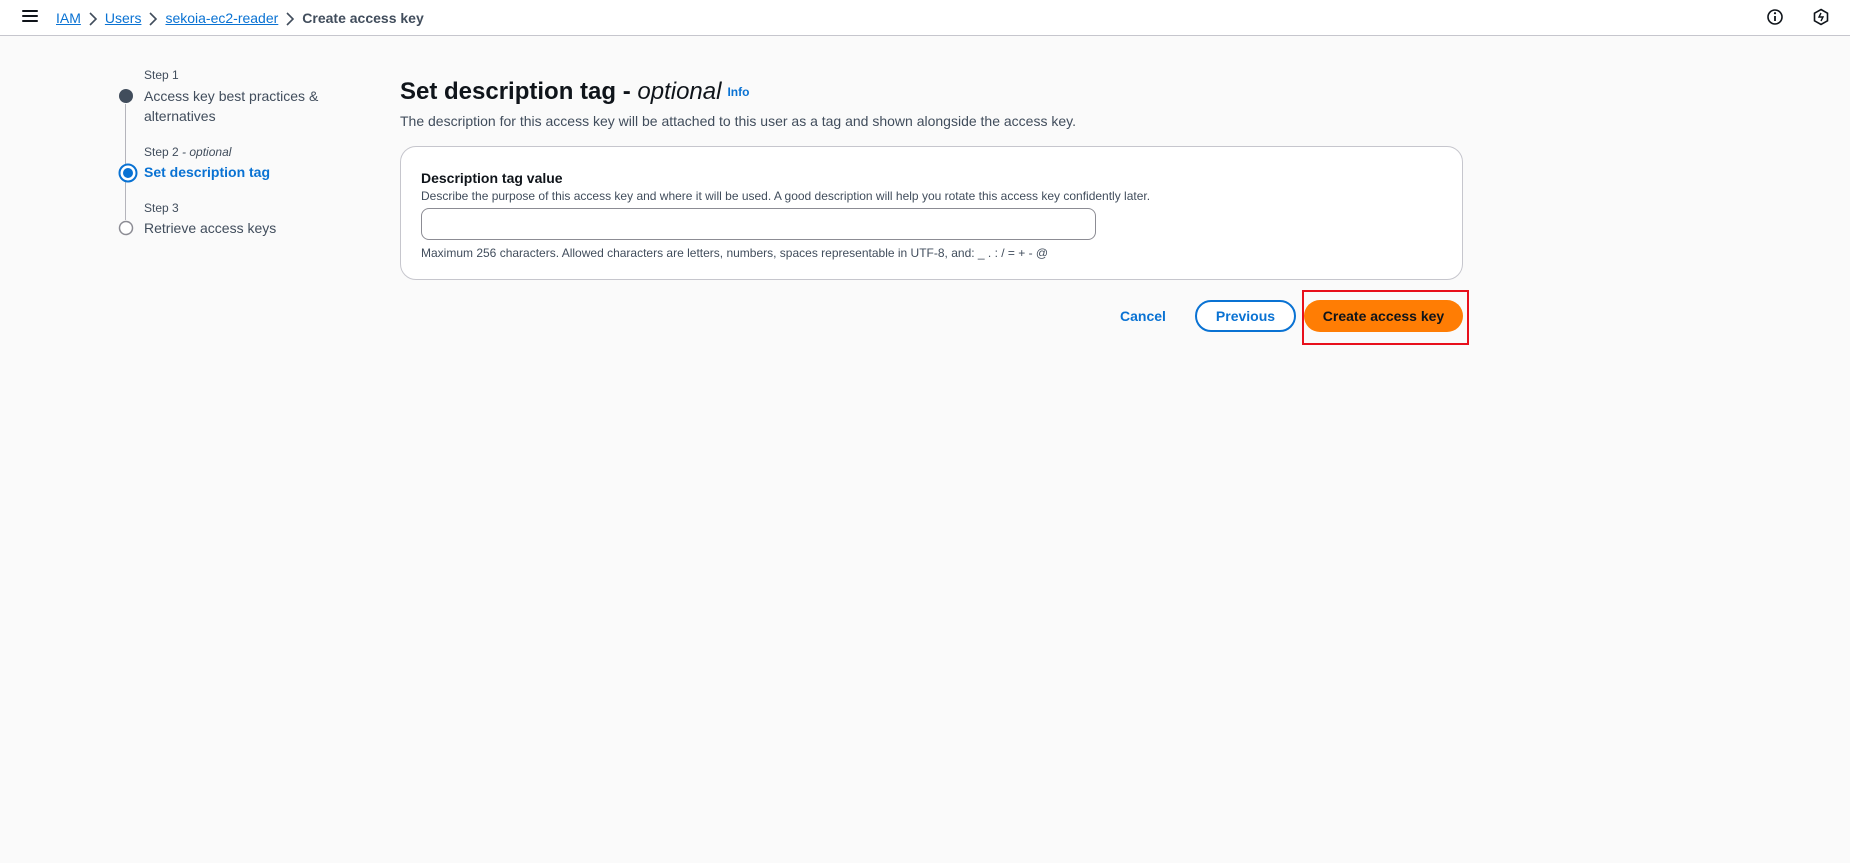 The height and width of the screenshot is (863, 1850). I want to click on step-pending-icon, so click(126, 228).